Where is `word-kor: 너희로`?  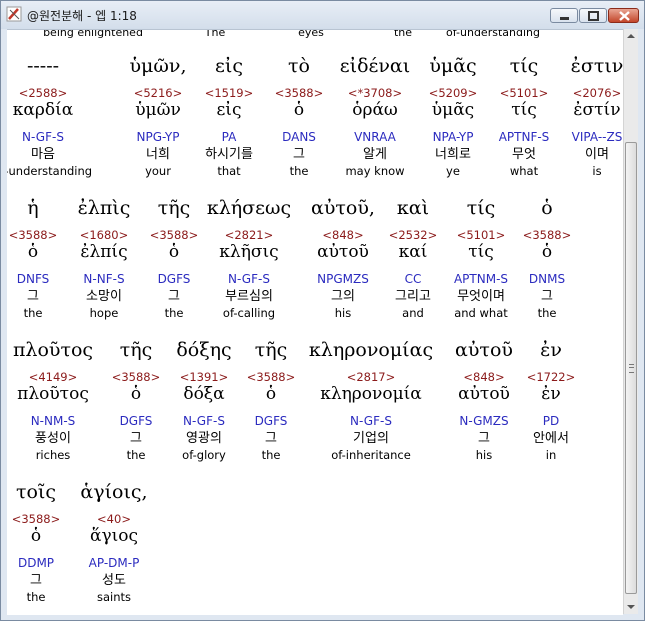 word-kor: 너희로 is located at coordinates (453, 154).